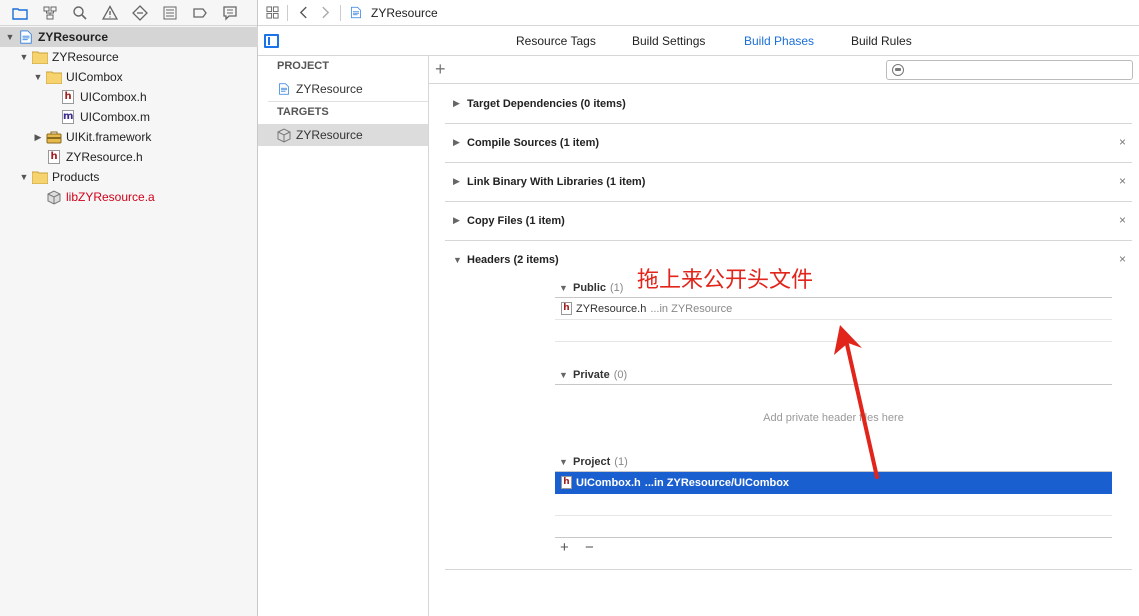 The image size is (1139, 616). Describe the element at coordinates (779, 41) in the screenshot. I see `tab-build-phases: Build Phases` at that location.